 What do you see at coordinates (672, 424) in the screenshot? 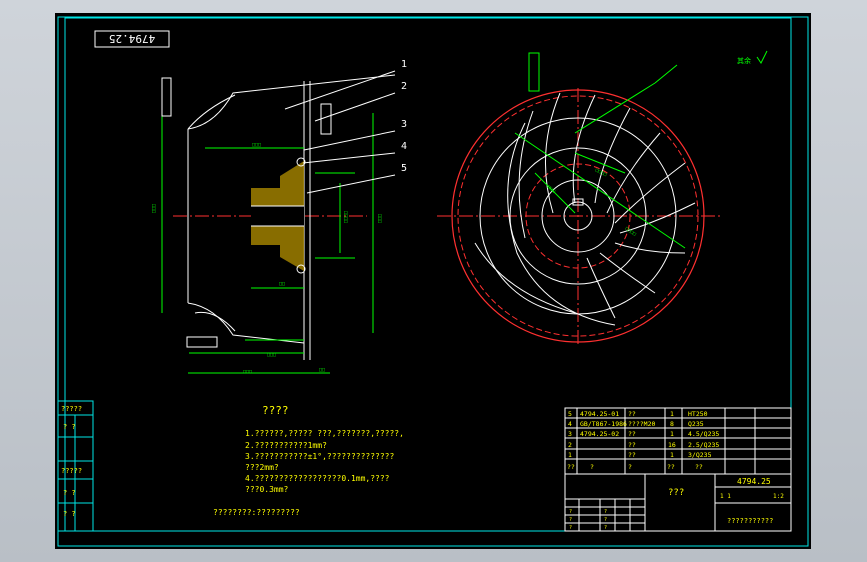
I see `svg-text: 8` at bounding box center [672, 424].